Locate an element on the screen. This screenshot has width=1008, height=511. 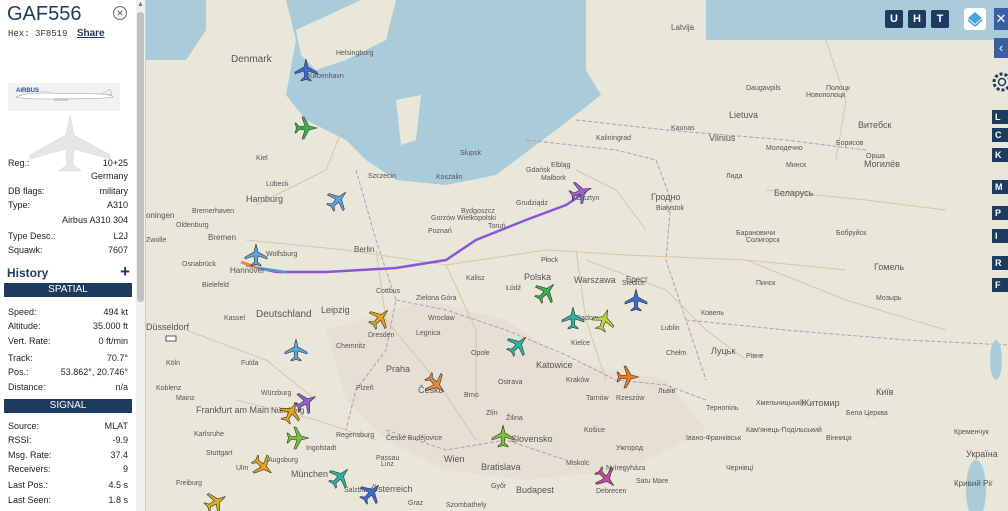
map-label-elblag: Elbląg is located at coordinates (561, 165).